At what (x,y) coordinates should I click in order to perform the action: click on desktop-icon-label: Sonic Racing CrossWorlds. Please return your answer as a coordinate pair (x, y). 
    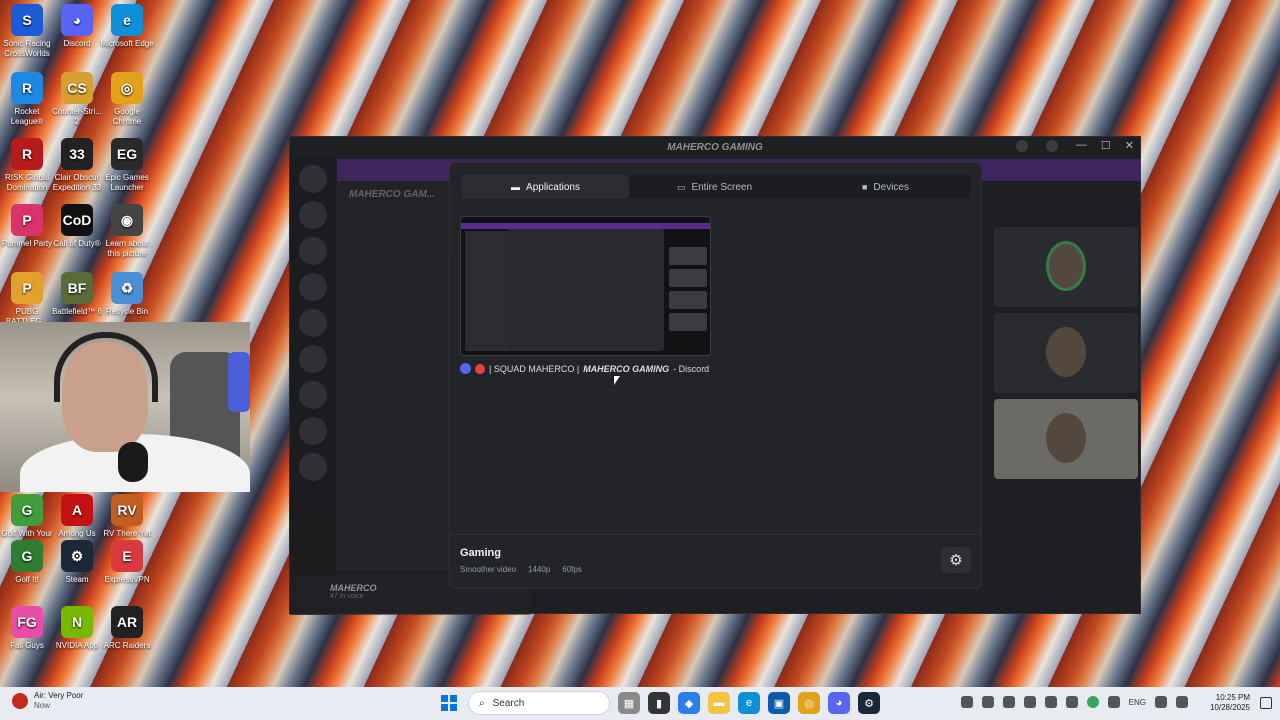
    Looking at the image, I should click on (27, 48).